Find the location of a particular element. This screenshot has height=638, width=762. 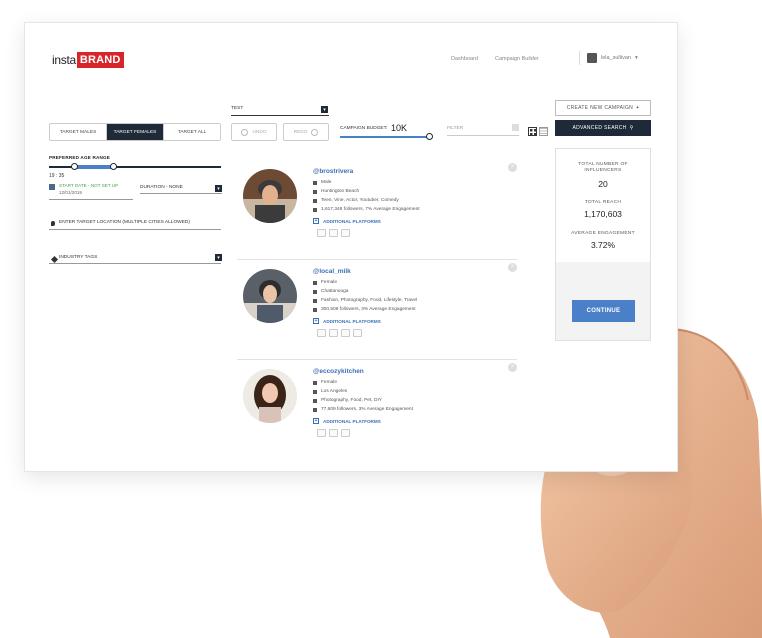

create-new-campaign-button: CREATE NEW CAMPAIGN + is located at coordinates (603, 108).